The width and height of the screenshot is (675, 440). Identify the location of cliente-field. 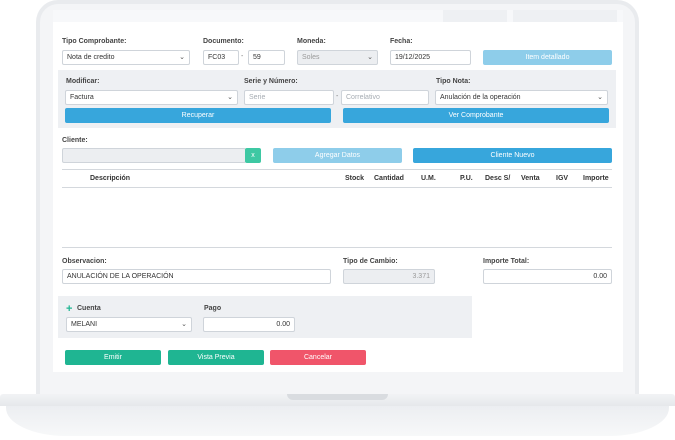
(154, 155).